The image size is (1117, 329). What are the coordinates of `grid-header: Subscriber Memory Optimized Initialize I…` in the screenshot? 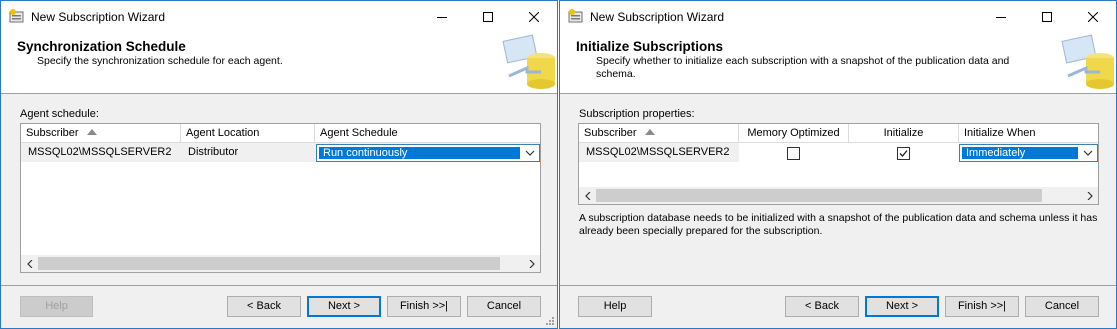 It's located at (838, 133).